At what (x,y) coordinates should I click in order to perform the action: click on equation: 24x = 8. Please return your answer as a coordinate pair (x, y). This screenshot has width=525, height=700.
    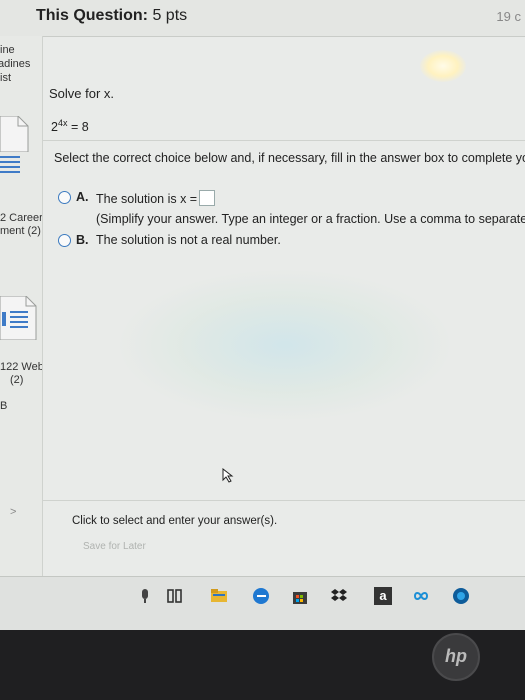
    Looking at the image, I should click on (70, 126).